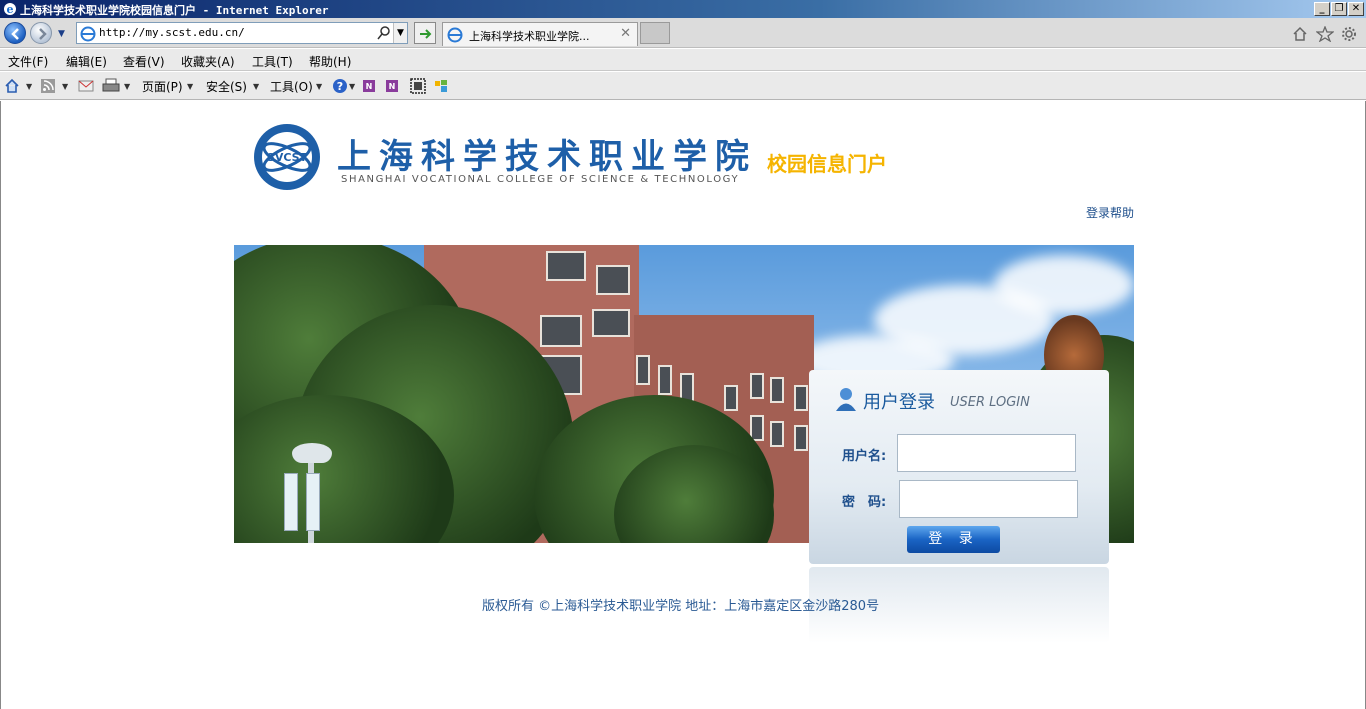 This screenshot has height=709, width=1366. Describe the element at coordinates (683, 86) in the screenshot. I see `command-bar: ▼ ▼ ▼ 页面(P) ▼ 安全(S) ▼ 工具(O) ▼ ? ▼ N N` at that location.